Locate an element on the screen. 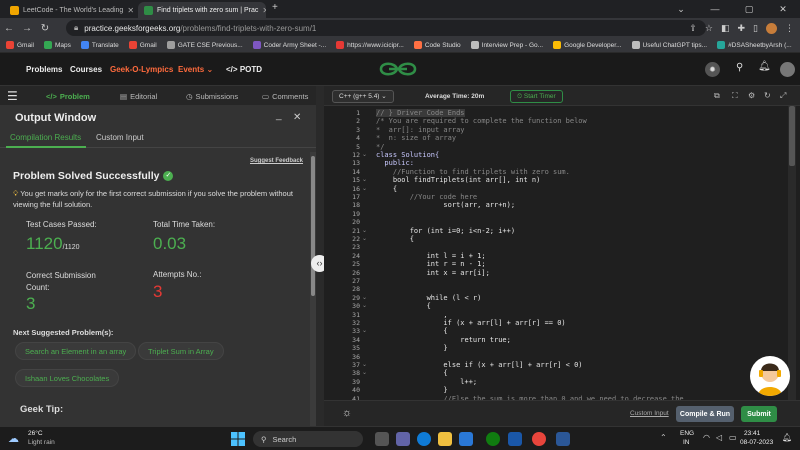 The width and height of the screenshot is (800, 450). browser-tab-gfg: Find triplets with zero sum | Prac ✕ is located at coordinates (202, 10).